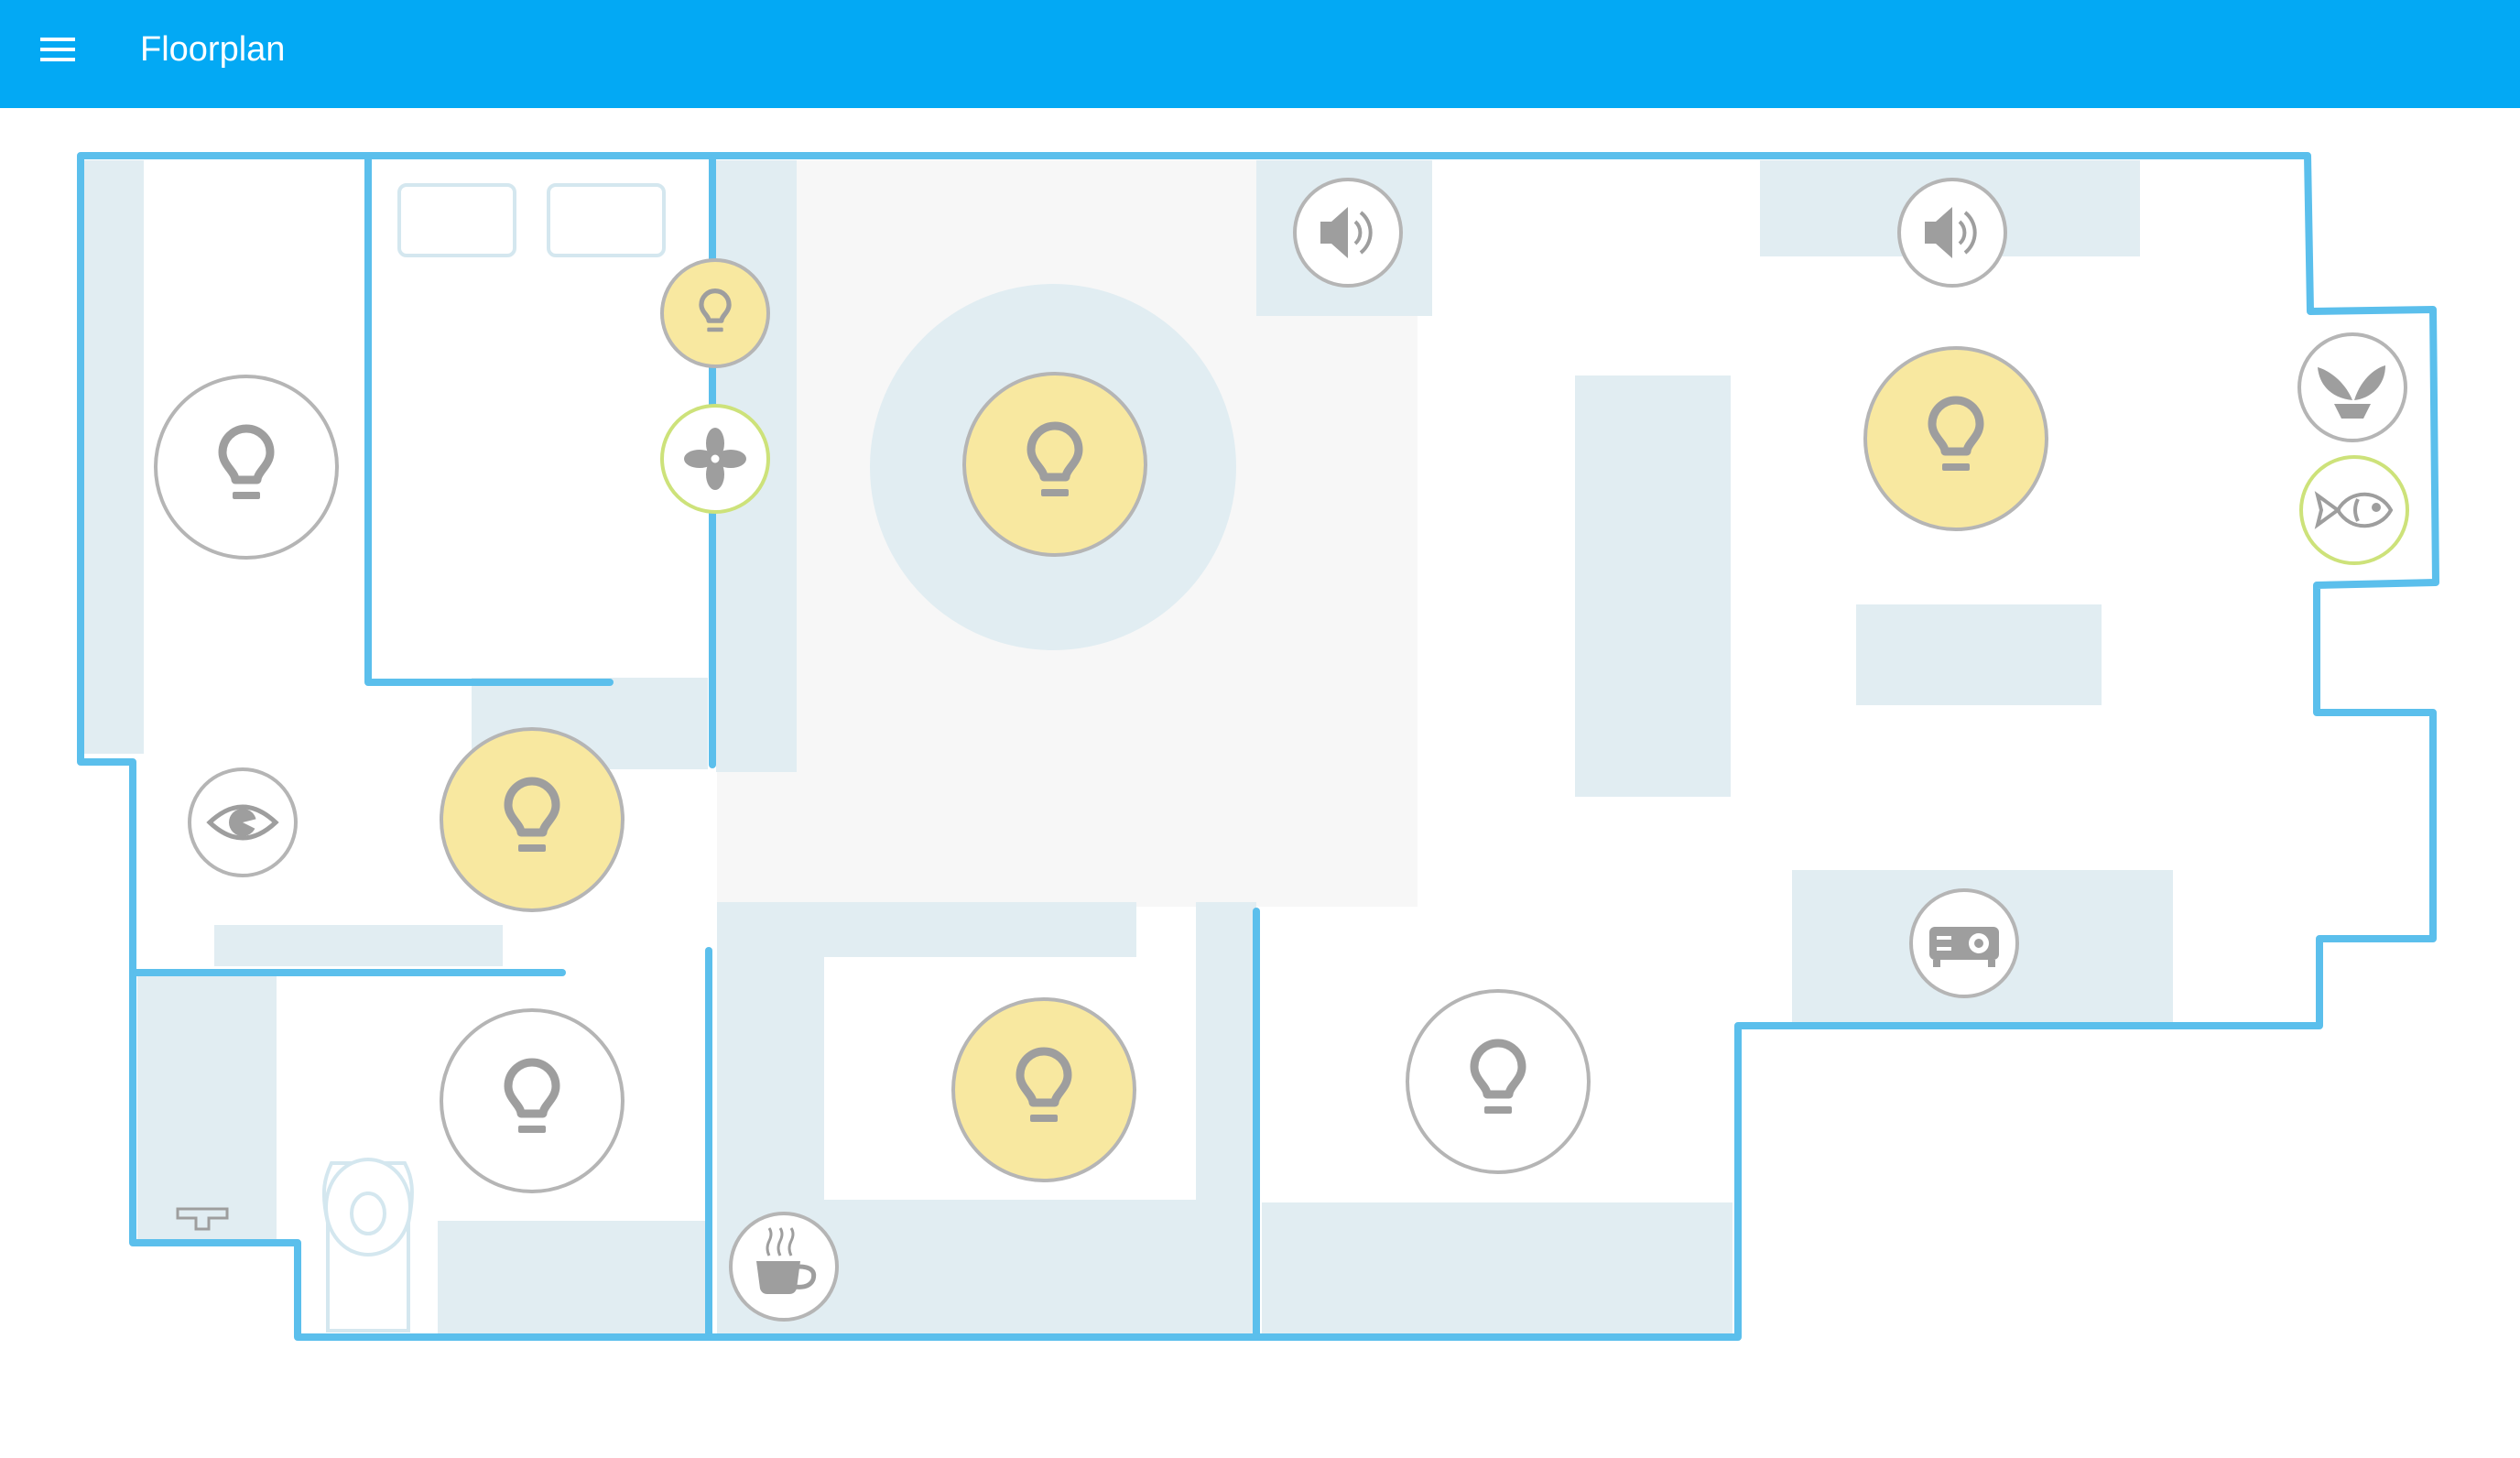  What do you see at coordinates (532, 819) in the screenshot?
I see `light-entrance` at bounding box center [532, 819].